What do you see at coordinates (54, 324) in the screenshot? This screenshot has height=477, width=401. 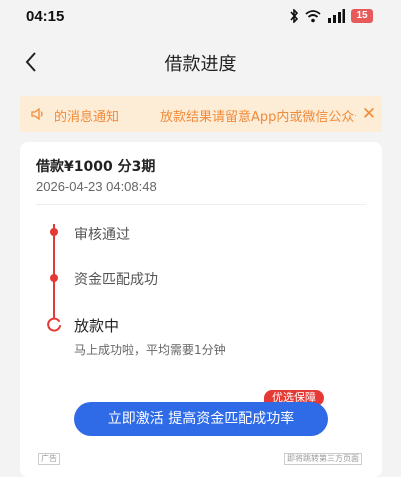 I see `loading-icon` at bounding box center [54, 324].